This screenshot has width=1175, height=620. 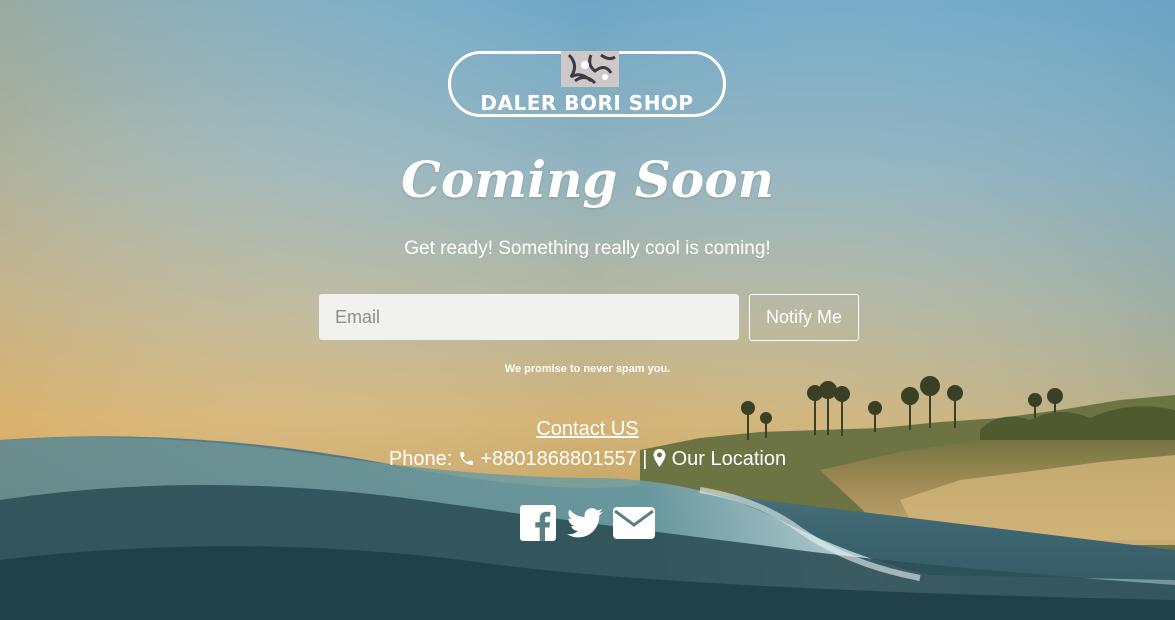 I want to click on logo-text: DALER BORI SHOP, so click(x=587, y=103).